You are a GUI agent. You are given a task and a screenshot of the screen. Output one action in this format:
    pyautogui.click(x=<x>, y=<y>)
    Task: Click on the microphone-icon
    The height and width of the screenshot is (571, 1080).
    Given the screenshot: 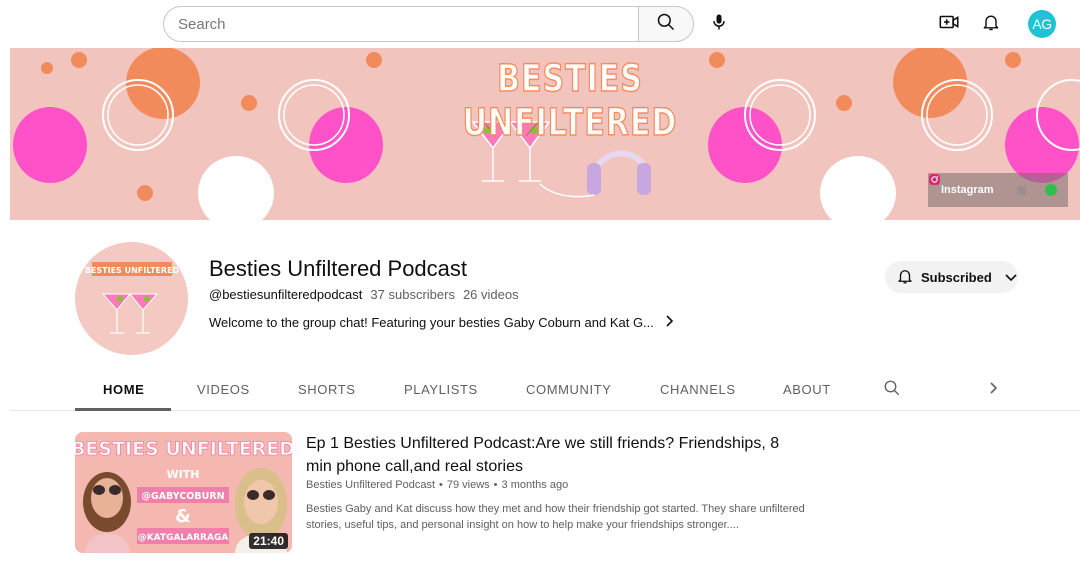 What is the action you would take?
    pyautogui.click(x=719, y=24)
    